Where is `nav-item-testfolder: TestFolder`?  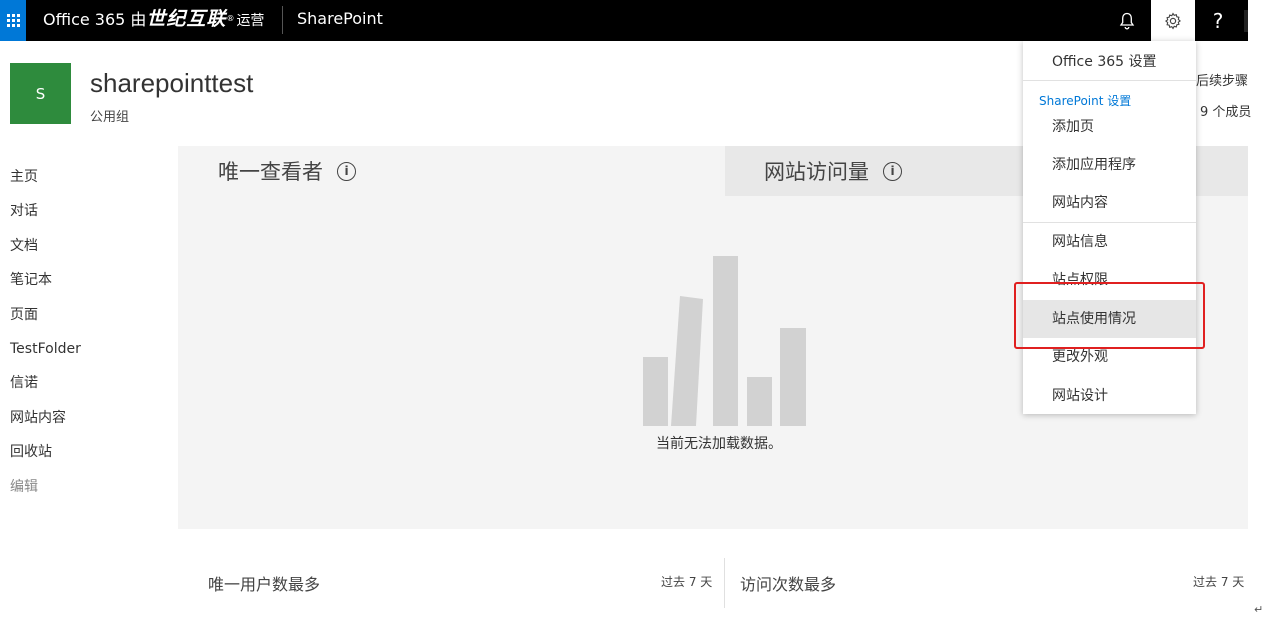
nav-item-testfolder: TestFolder is located at coordinates (45, 355).